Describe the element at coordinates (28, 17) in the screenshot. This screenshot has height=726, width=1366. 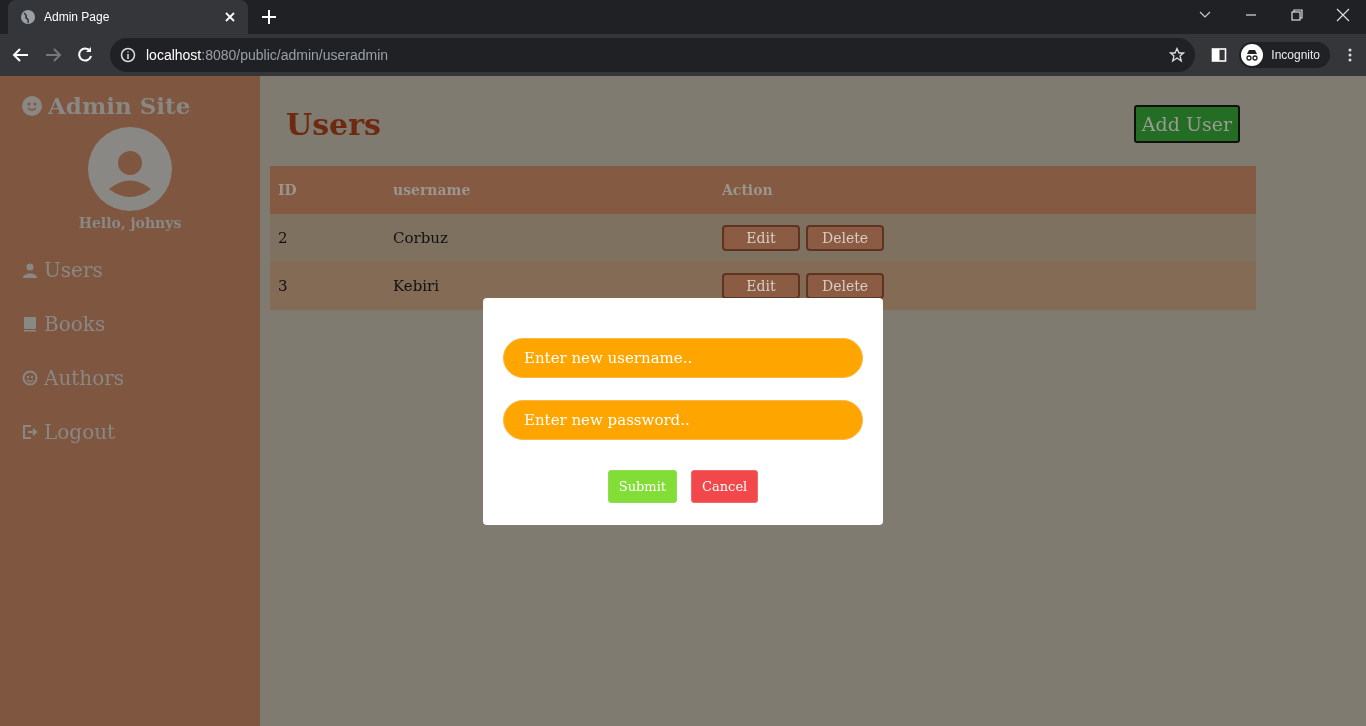
I see `globe-icon` at that location.